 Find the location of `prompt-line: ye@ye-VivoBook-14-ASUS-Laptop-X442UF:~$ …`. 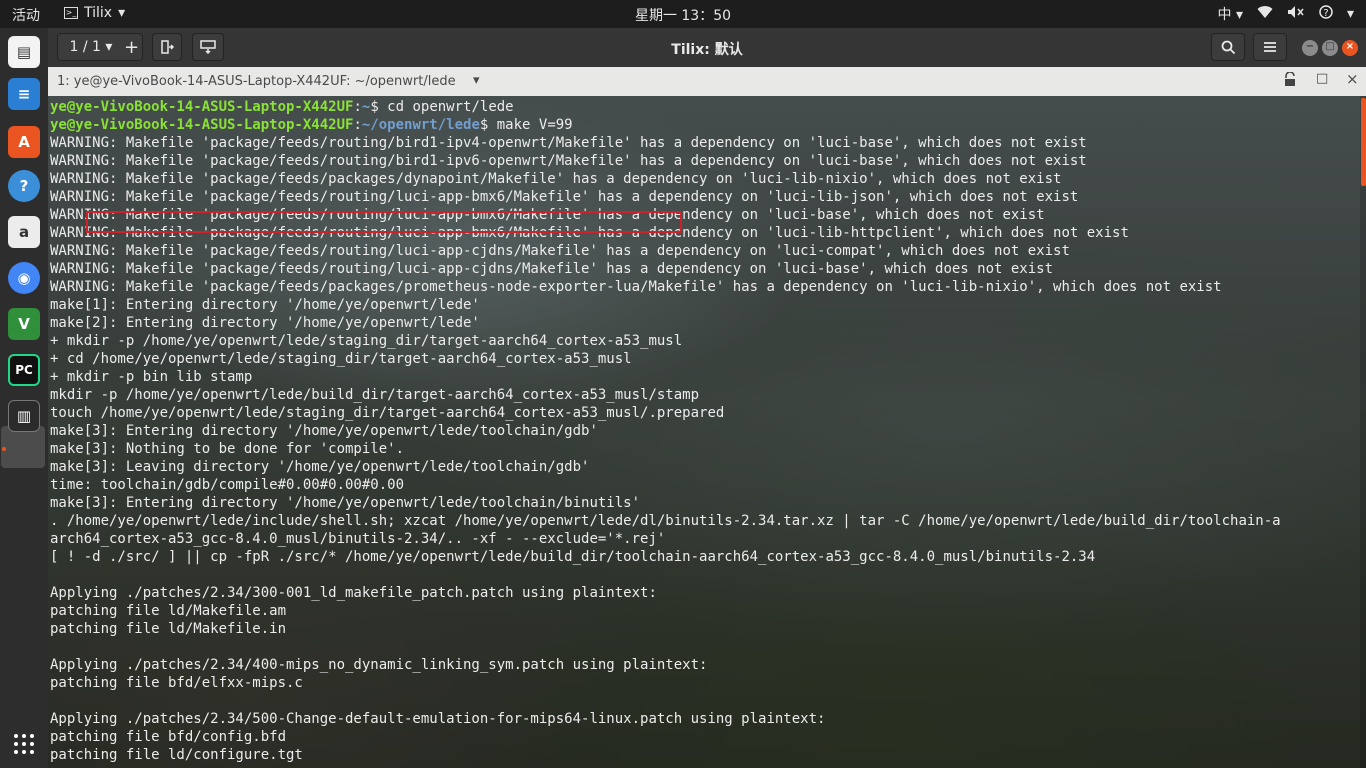

prompt-line: ye@ye-VivoBook-14-ASUS-Laptop-X442UF:~$ … is located at coordinates (282, 107).